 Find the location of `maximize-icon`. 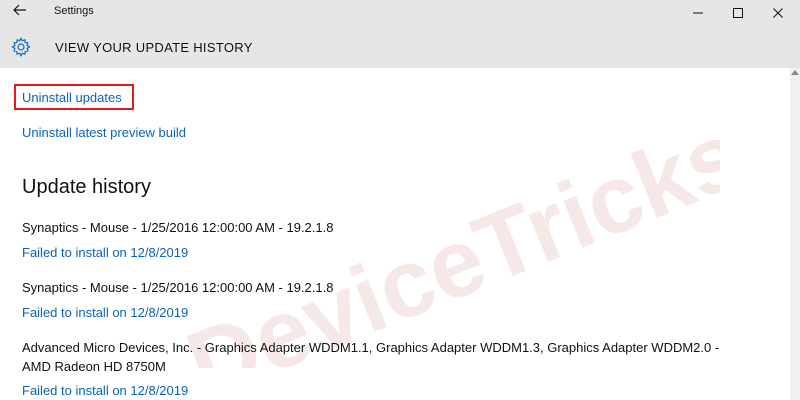

maximize-icon is located at coordinates (738, 13).